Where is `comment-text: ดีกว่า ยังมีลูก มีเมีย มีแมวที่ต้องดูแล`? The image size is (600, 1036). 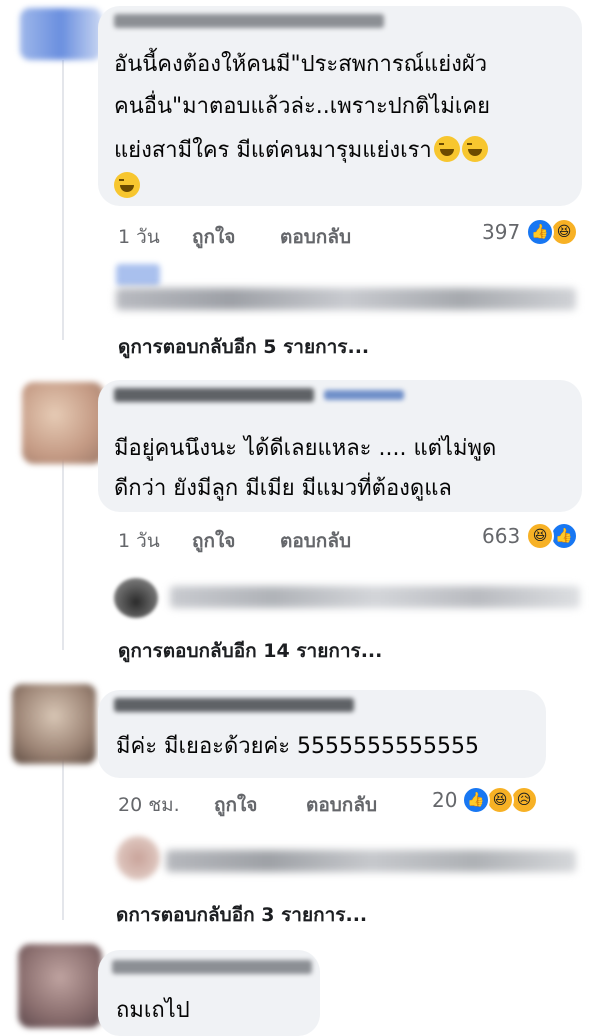
comment-text: ดีกว่า ยังมีลูก มีเมีย มีแมวที่ต้องดูแล is located at coordinates (283, 488).